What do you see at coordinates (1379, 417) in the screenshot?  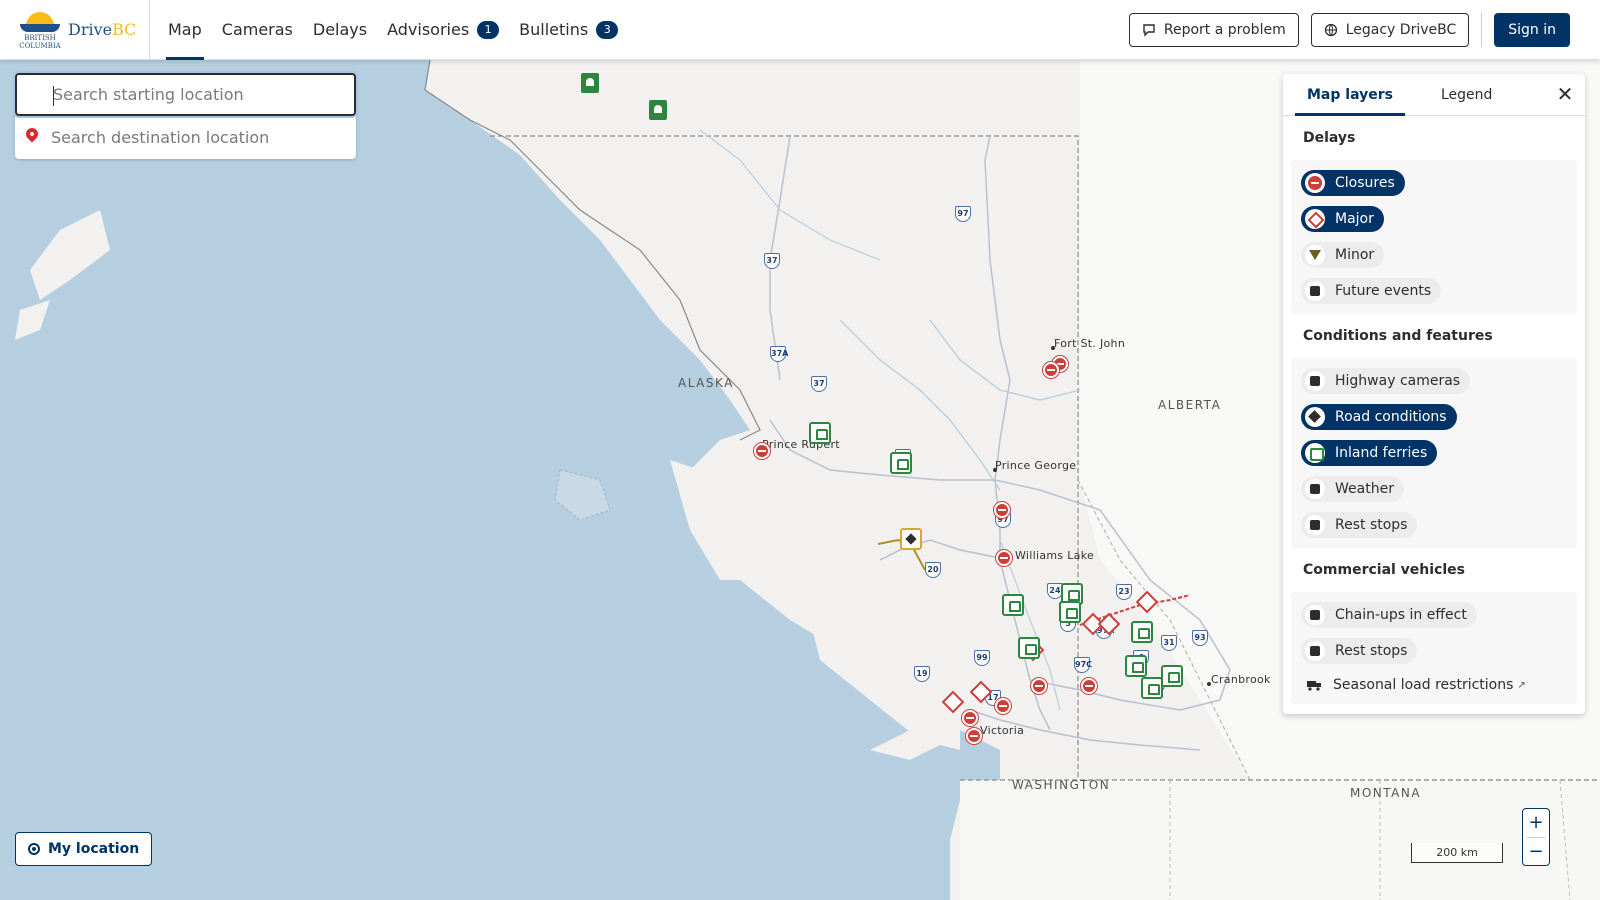 I see `layer-toggle-road-conditions: Road conditions` at bounding box center [1379, 417].